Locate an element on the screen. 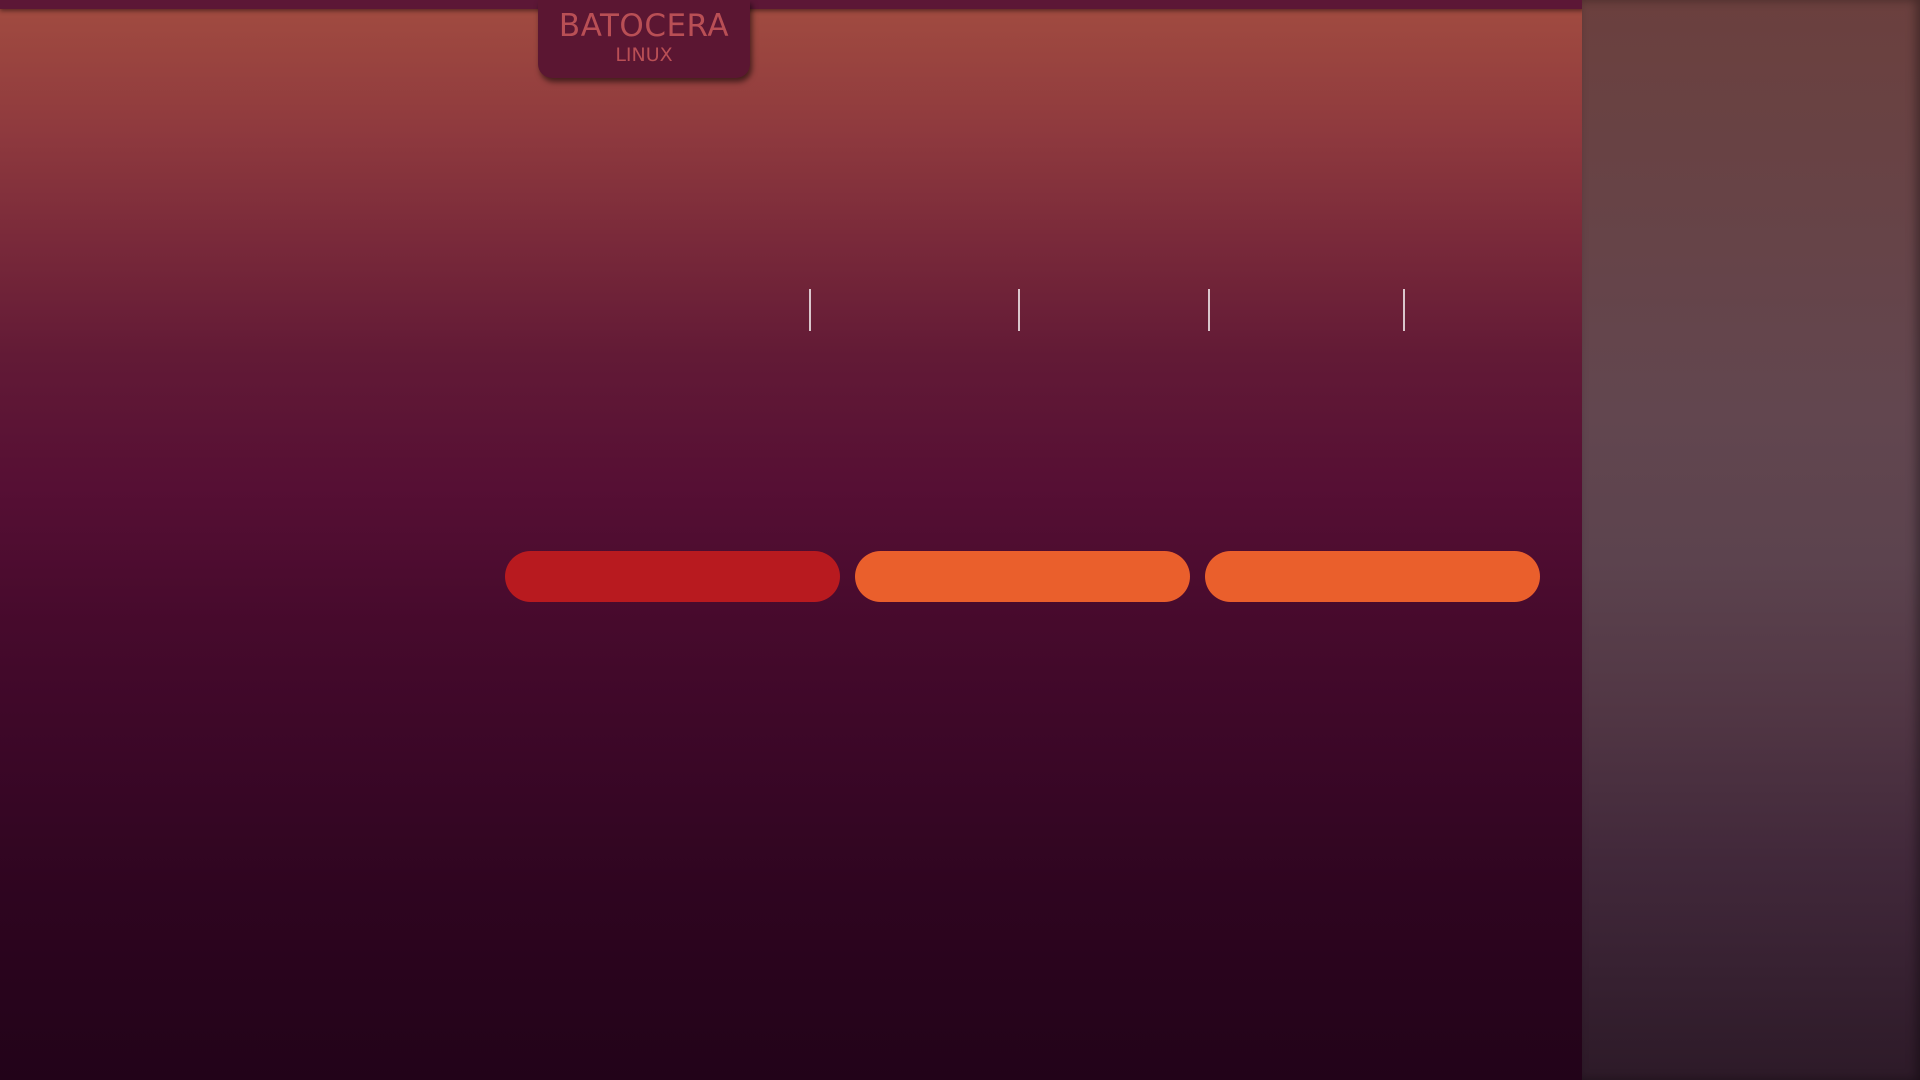 The width and height of the screenshot is (1920, 1080). menu-button-selected is located at coordinates (672, 576).